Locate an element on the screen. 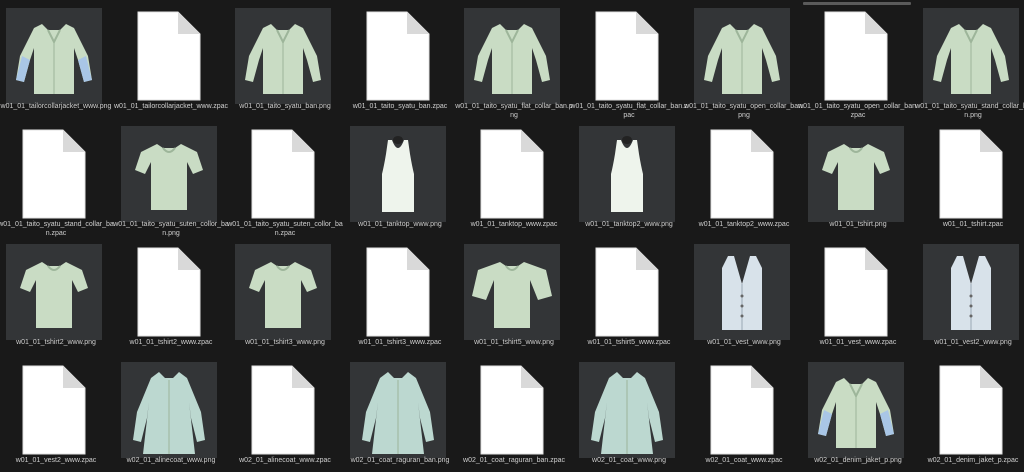 The height and width of the screenshot is (472, 1024). file-name-label: w01_01_tshirt.zpac is located at coordinates (973, 224).